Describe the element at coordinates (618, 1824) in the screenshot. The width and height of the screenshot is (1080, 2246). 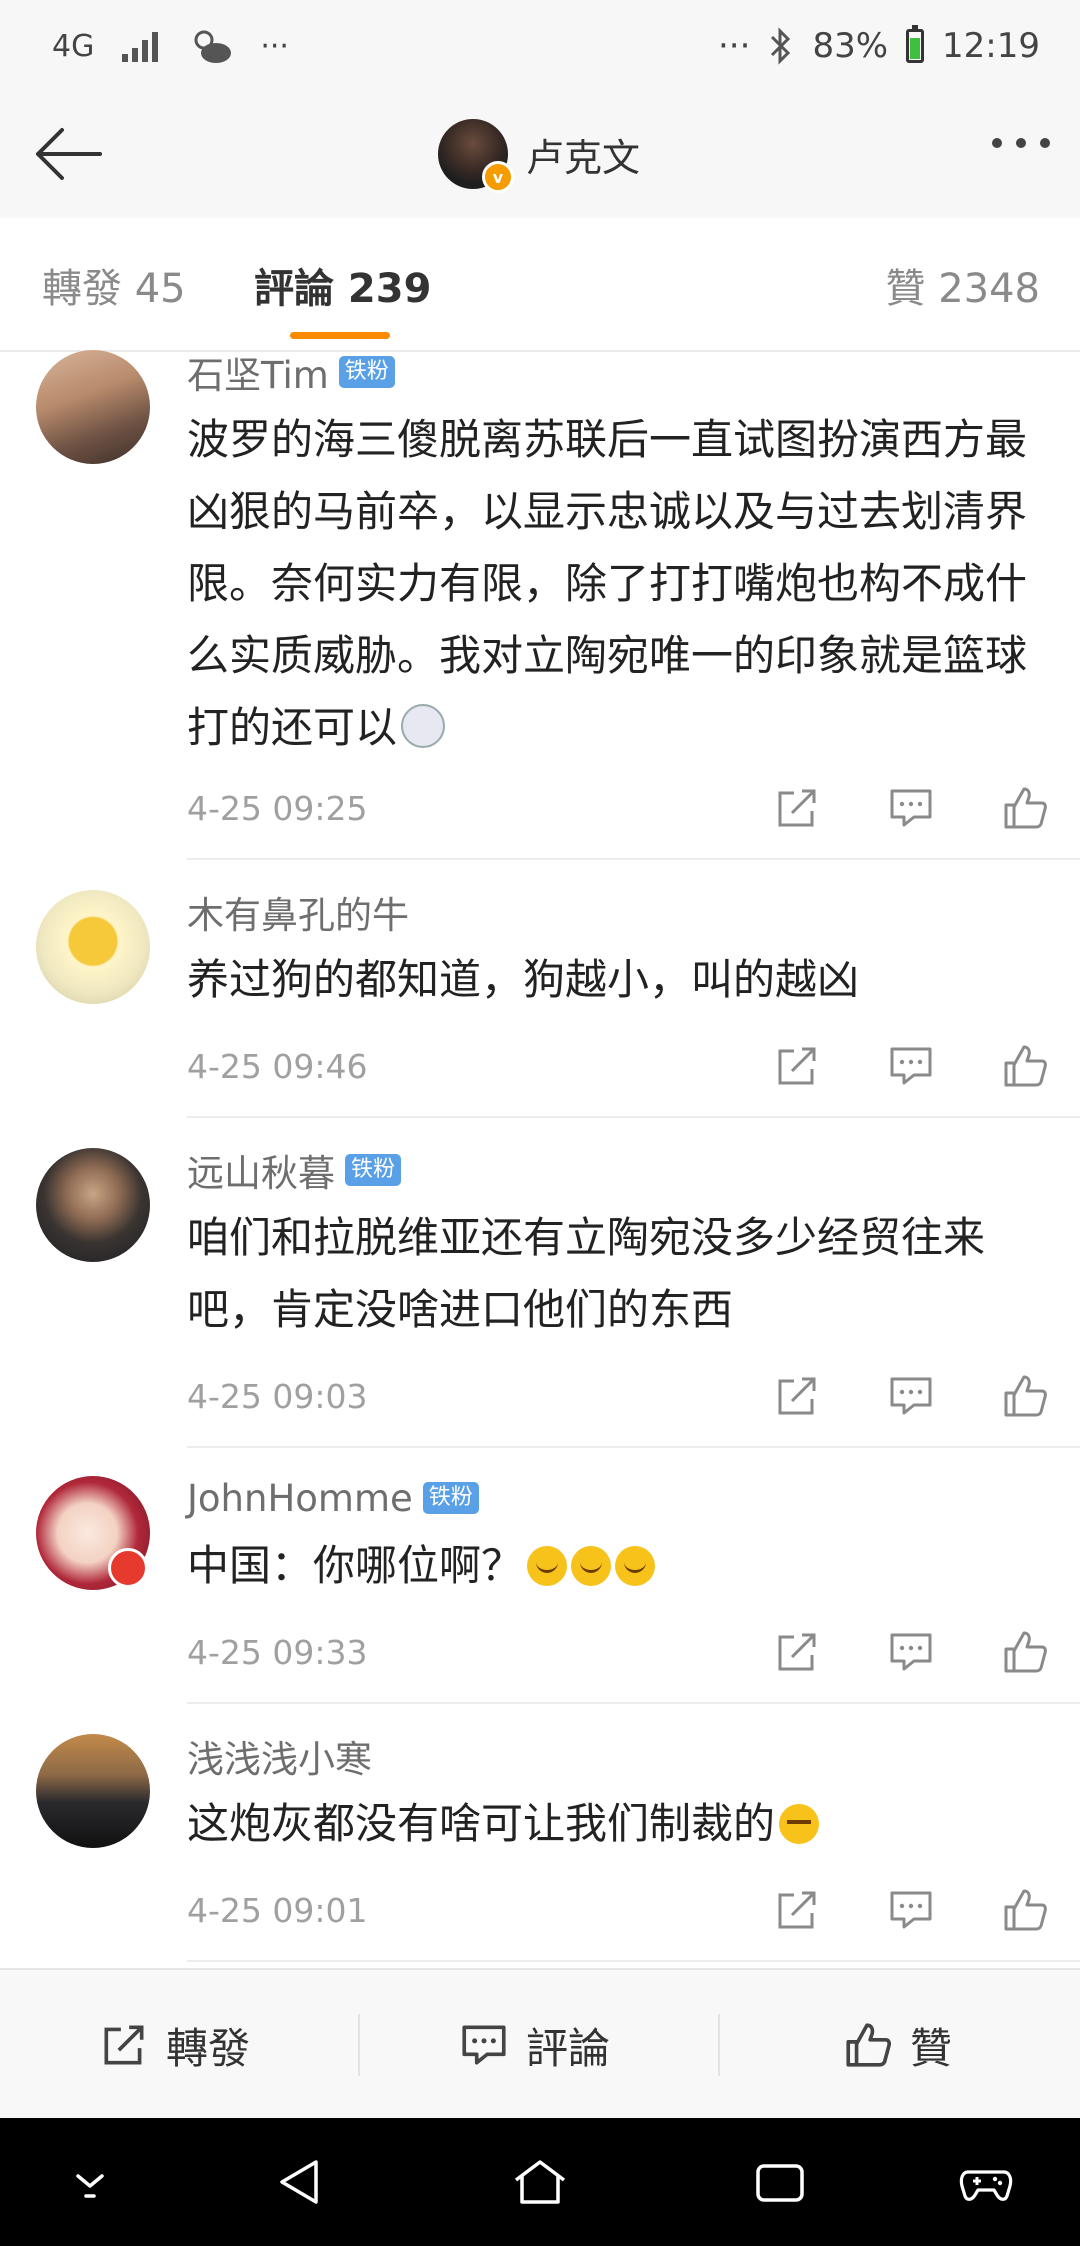
I see `comment-text: 这炮灰都没有啥可让我们制裁的` at that location.